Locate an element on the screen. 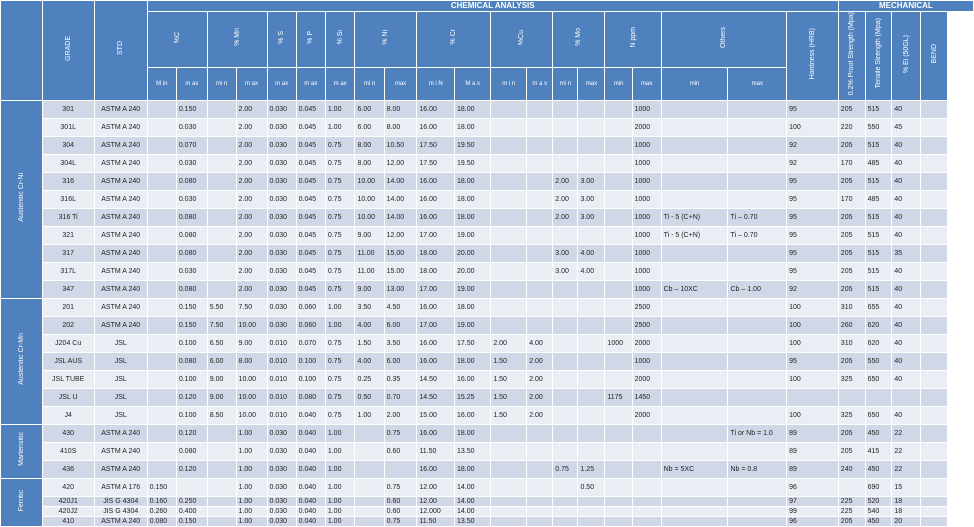 The width and height of the screenshot is (974, 527). grade-cell: 201 is located at coordinates (68, 308).